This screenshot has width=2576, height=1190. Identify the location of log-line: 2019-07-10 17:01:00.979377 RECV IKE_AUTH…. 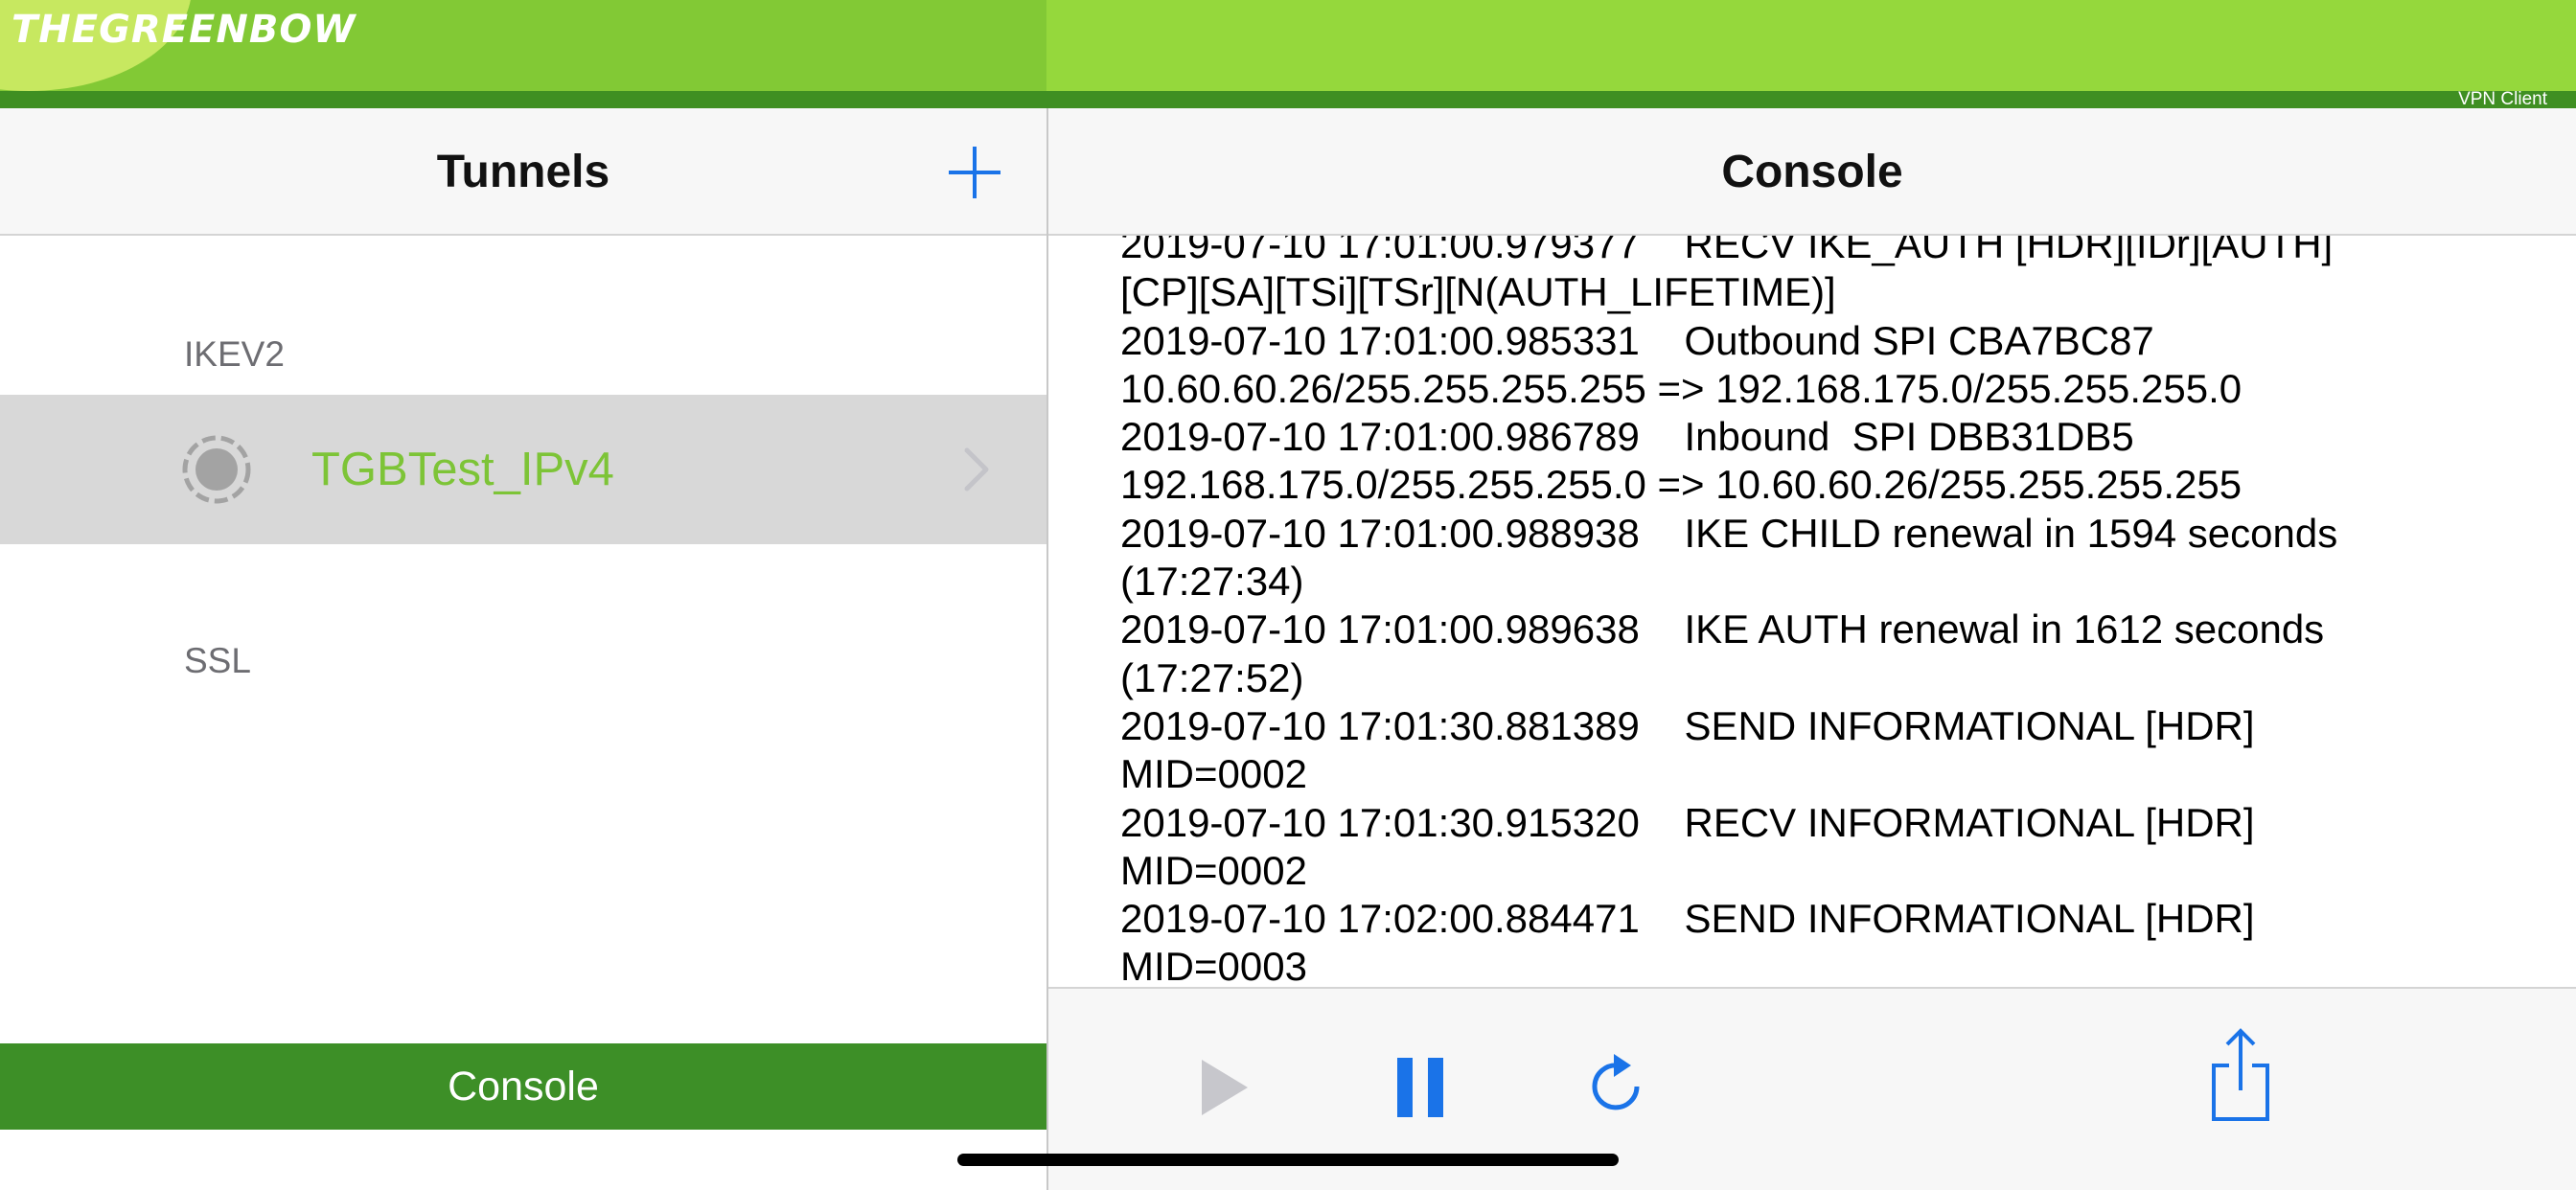
(1727, 251).